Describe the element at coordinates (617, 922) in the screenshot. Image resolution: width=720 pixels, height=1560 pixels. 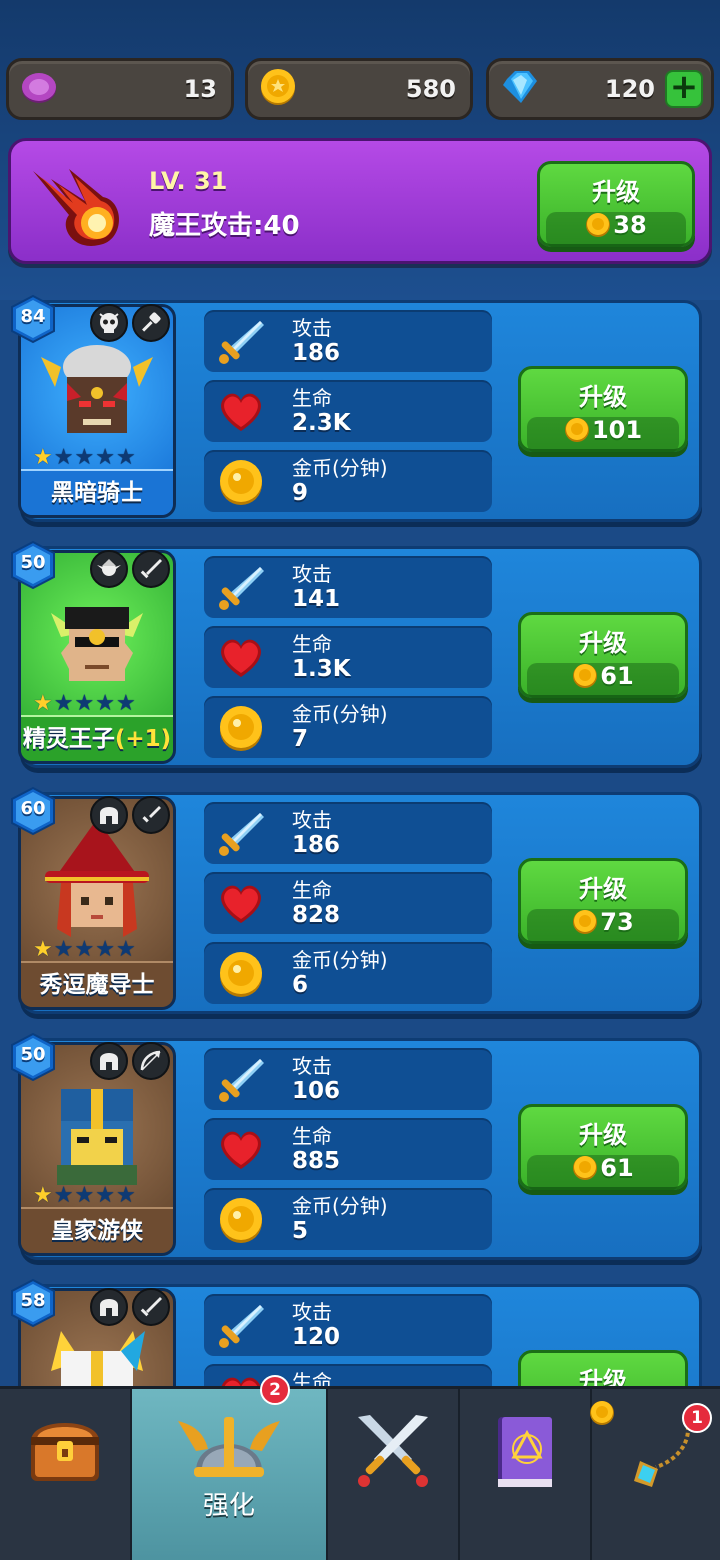
I see `upgrade-cost: 73` at that location.